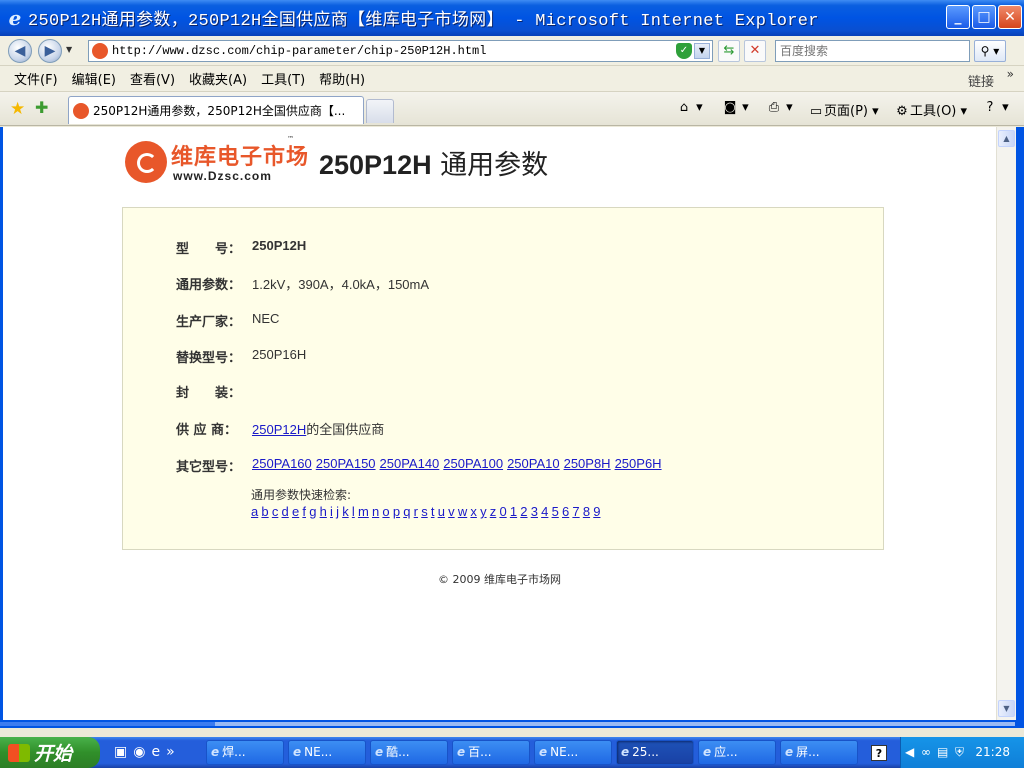 The height and width of the screenshot is (768, 1024). Describe the element at coordinates (984, 17) in the screenshot. I see `maximize-button: □` at that location.